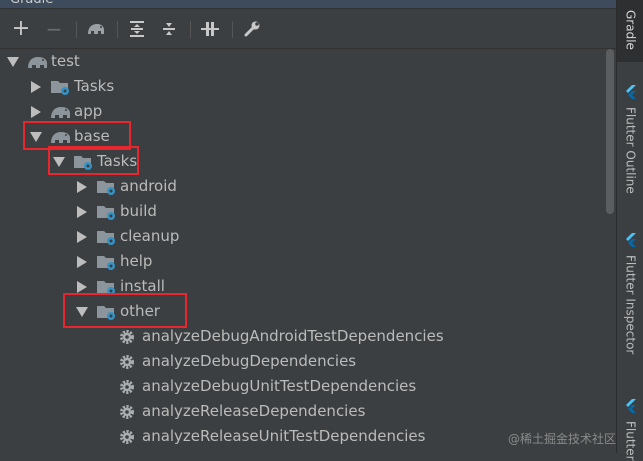 Image resolution: width=643 pixels, height=461 pixels. I want to click on highlight-box-other, so click(125, 310).